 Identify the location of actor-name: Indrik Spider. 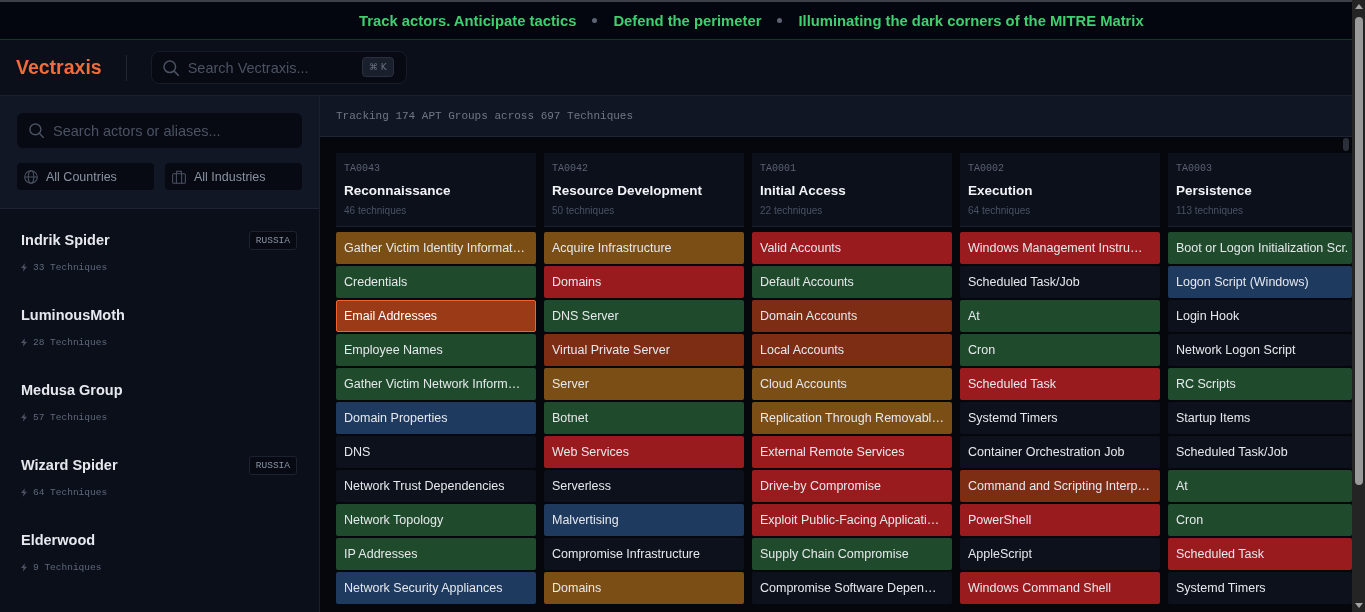
(65, 240).